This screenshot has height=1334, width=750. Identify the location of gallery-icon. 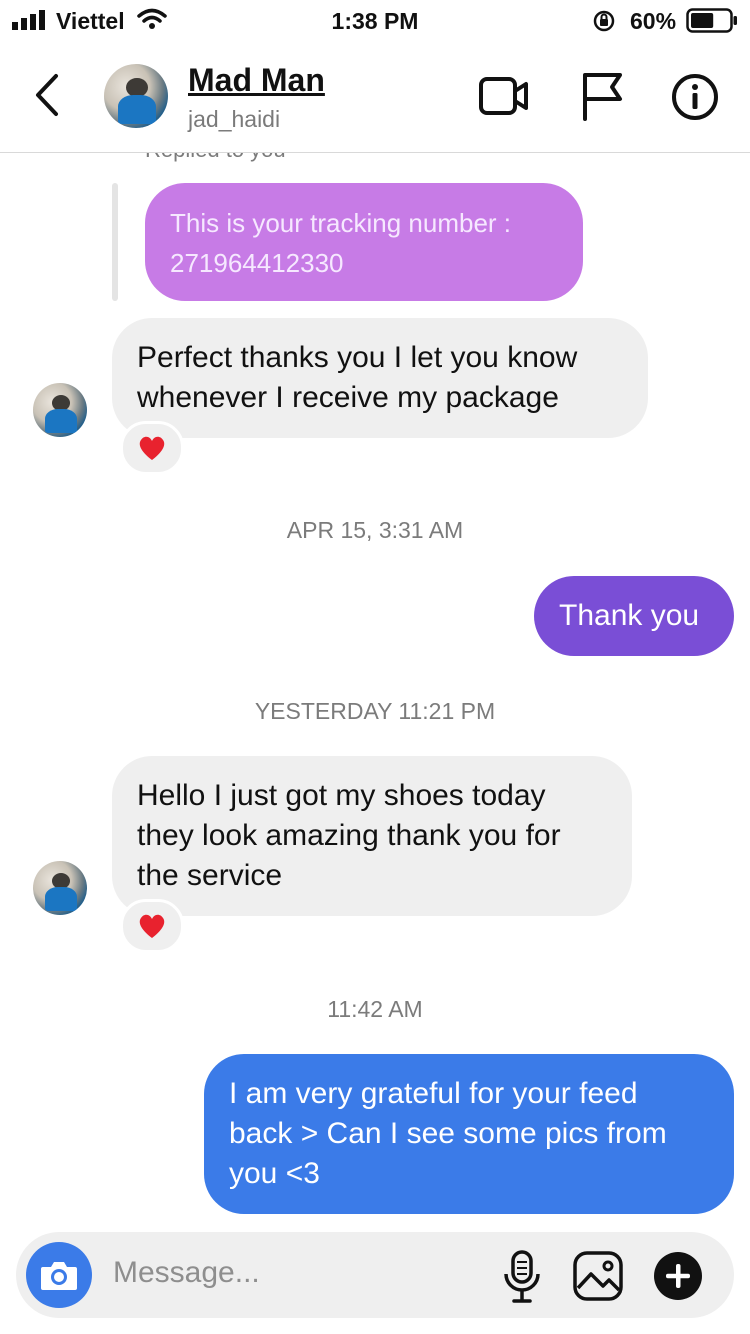
(598, 1276).